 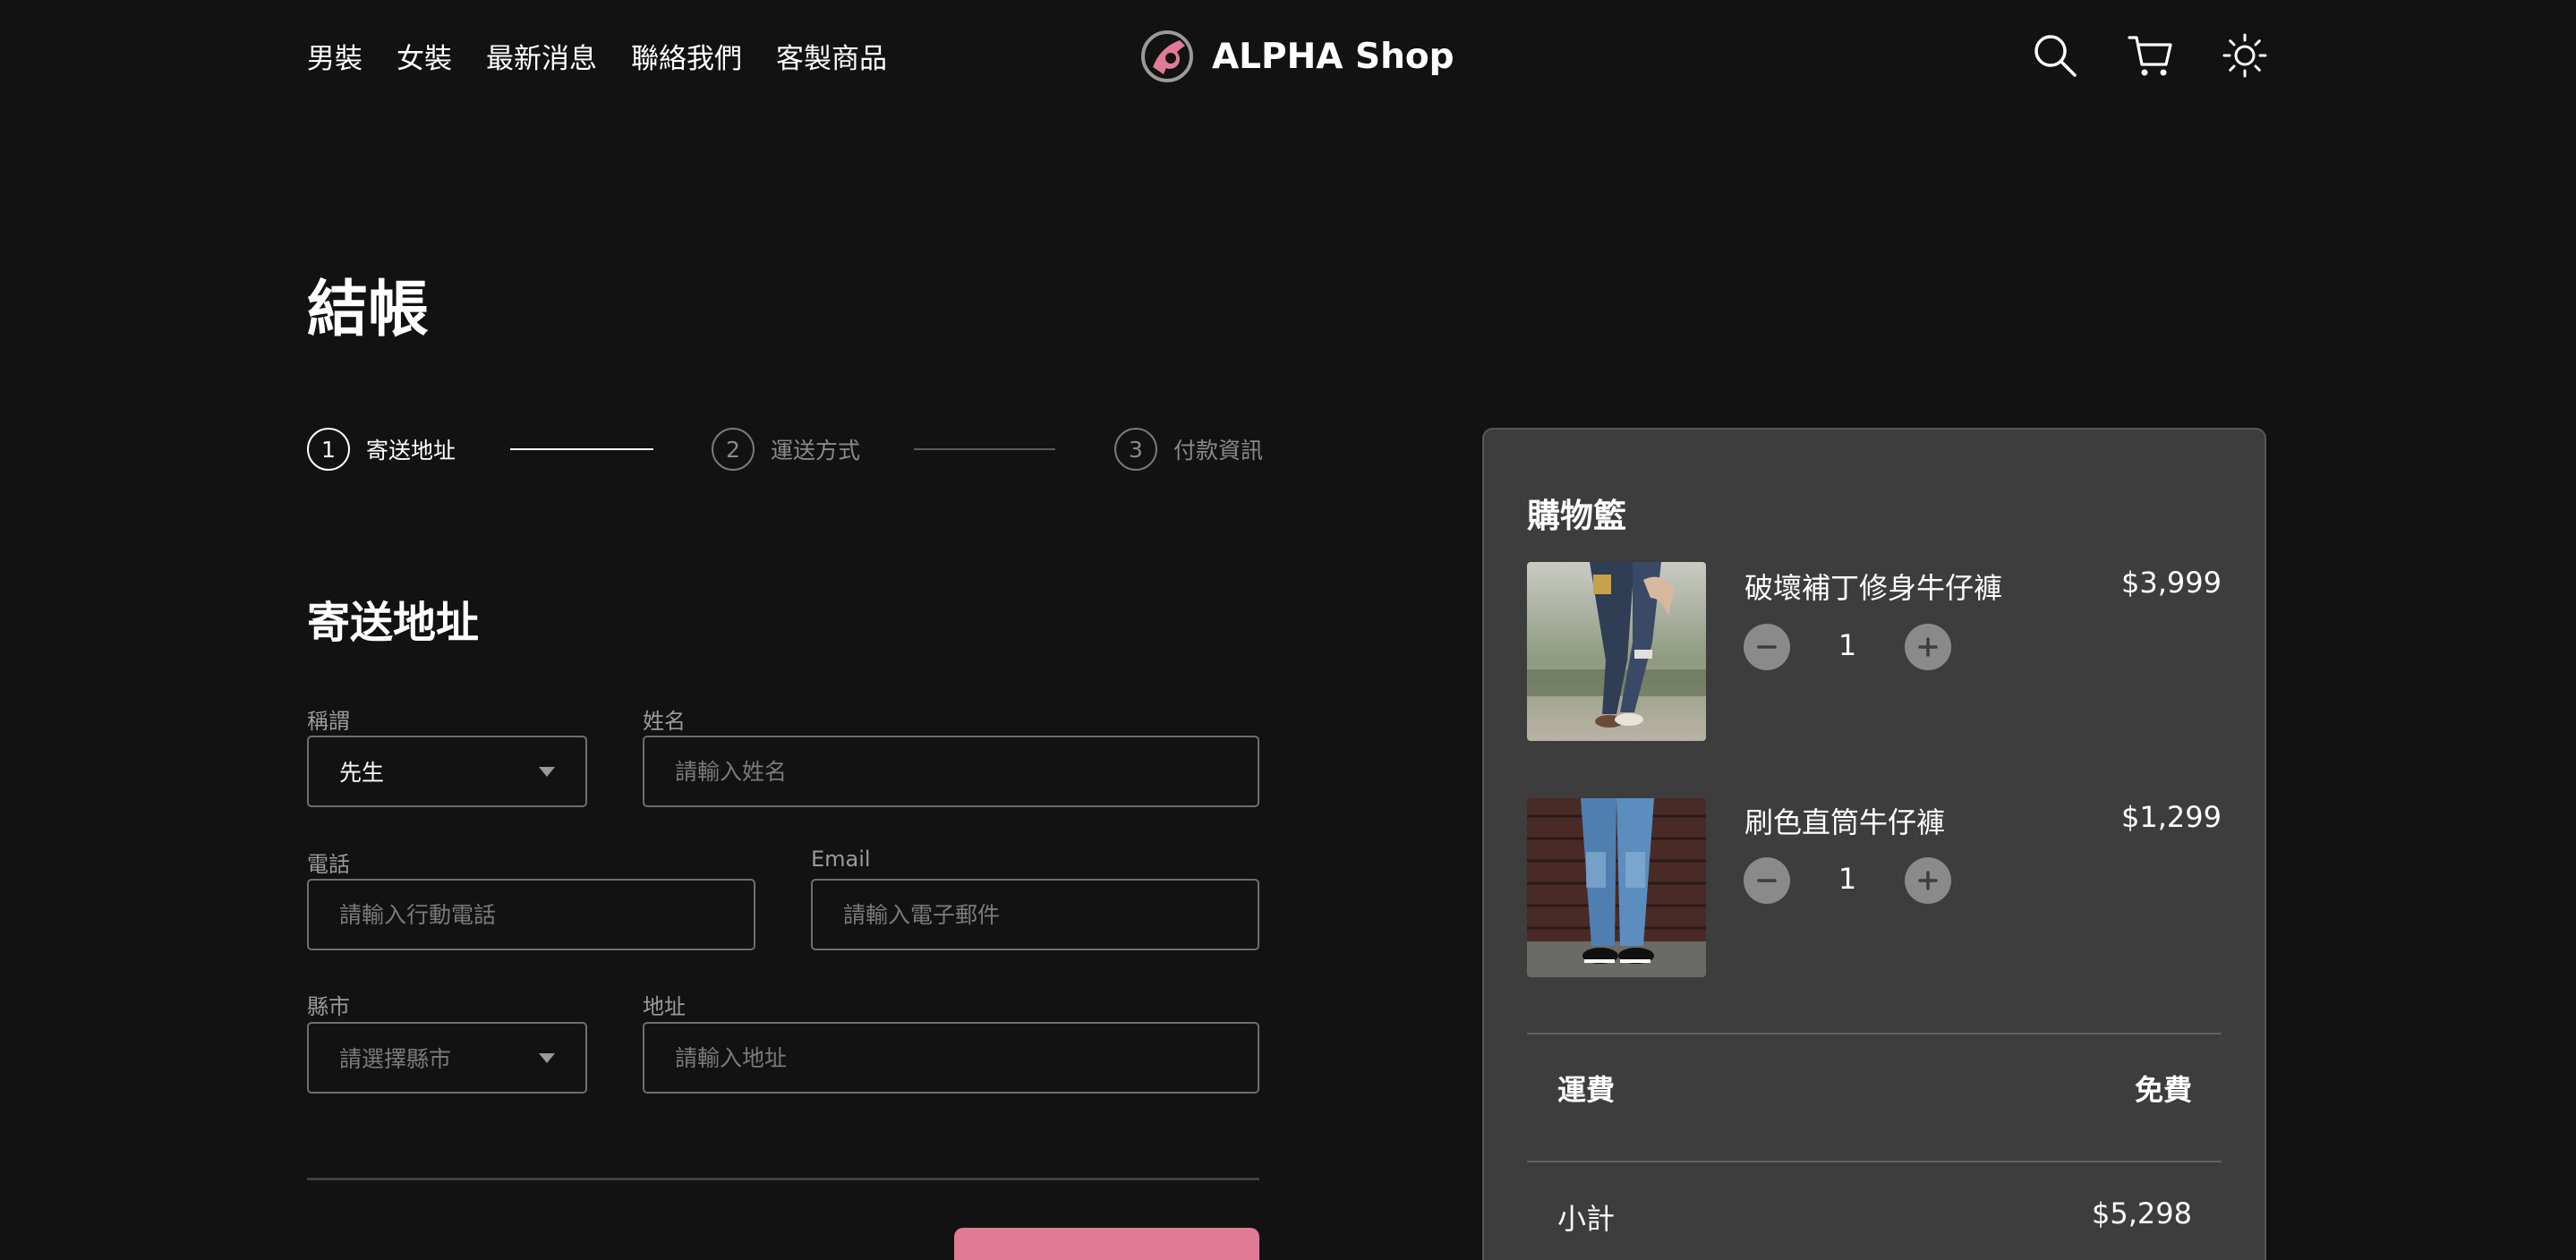 I want to click on subtotal-label: 小計, so click(x=1586, y=1219).